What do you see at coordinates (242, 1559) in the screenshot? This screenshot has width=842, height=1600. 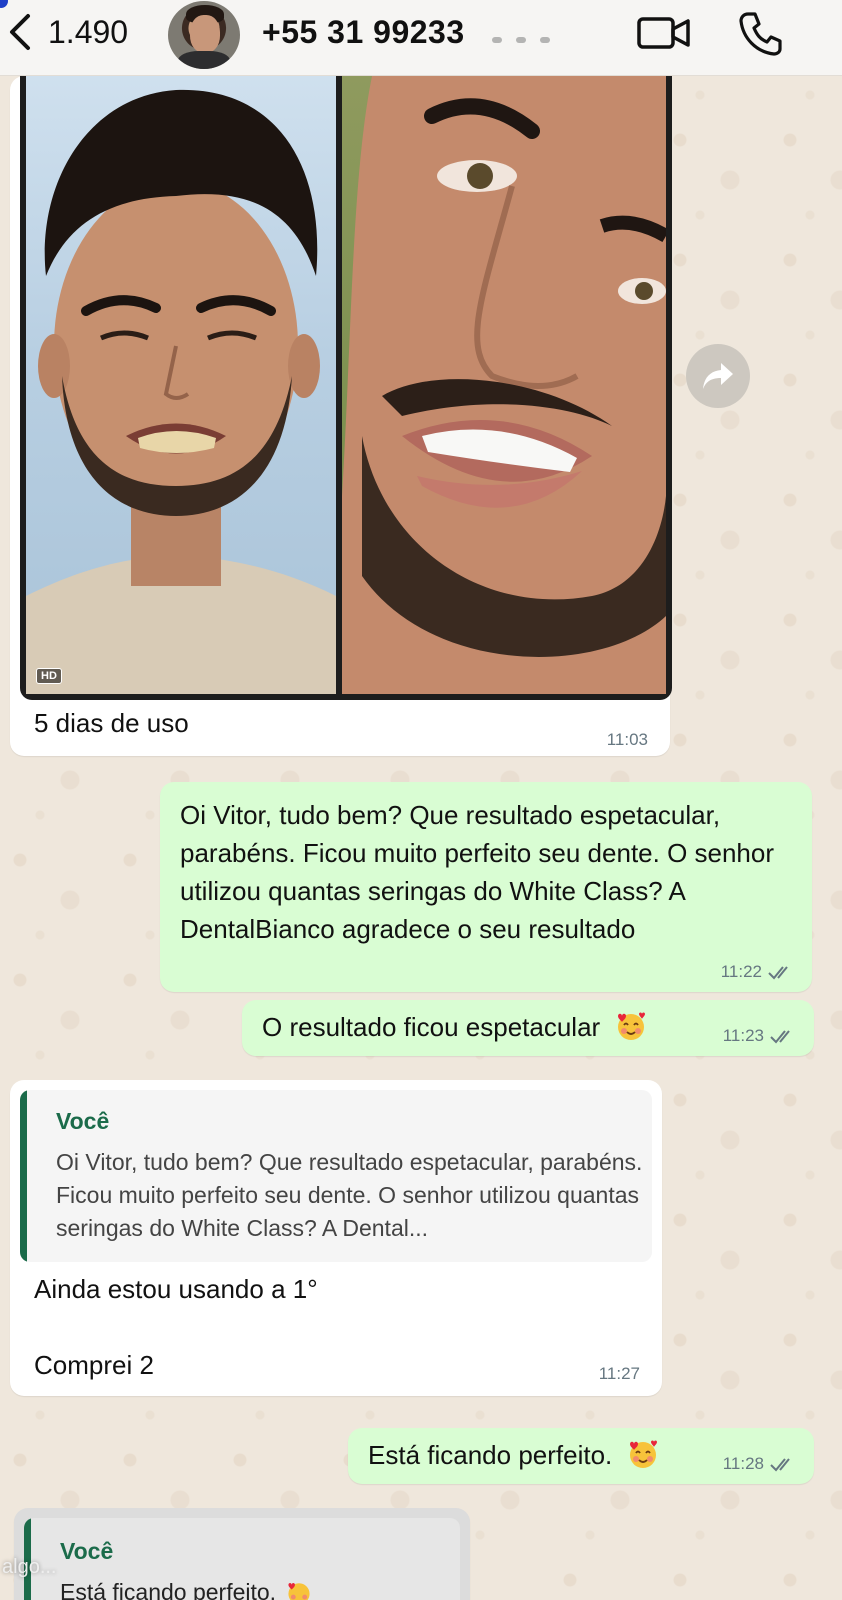 I see `quoted-message: Você Está ficando perfeito.` at bounding box center [242, 1559].